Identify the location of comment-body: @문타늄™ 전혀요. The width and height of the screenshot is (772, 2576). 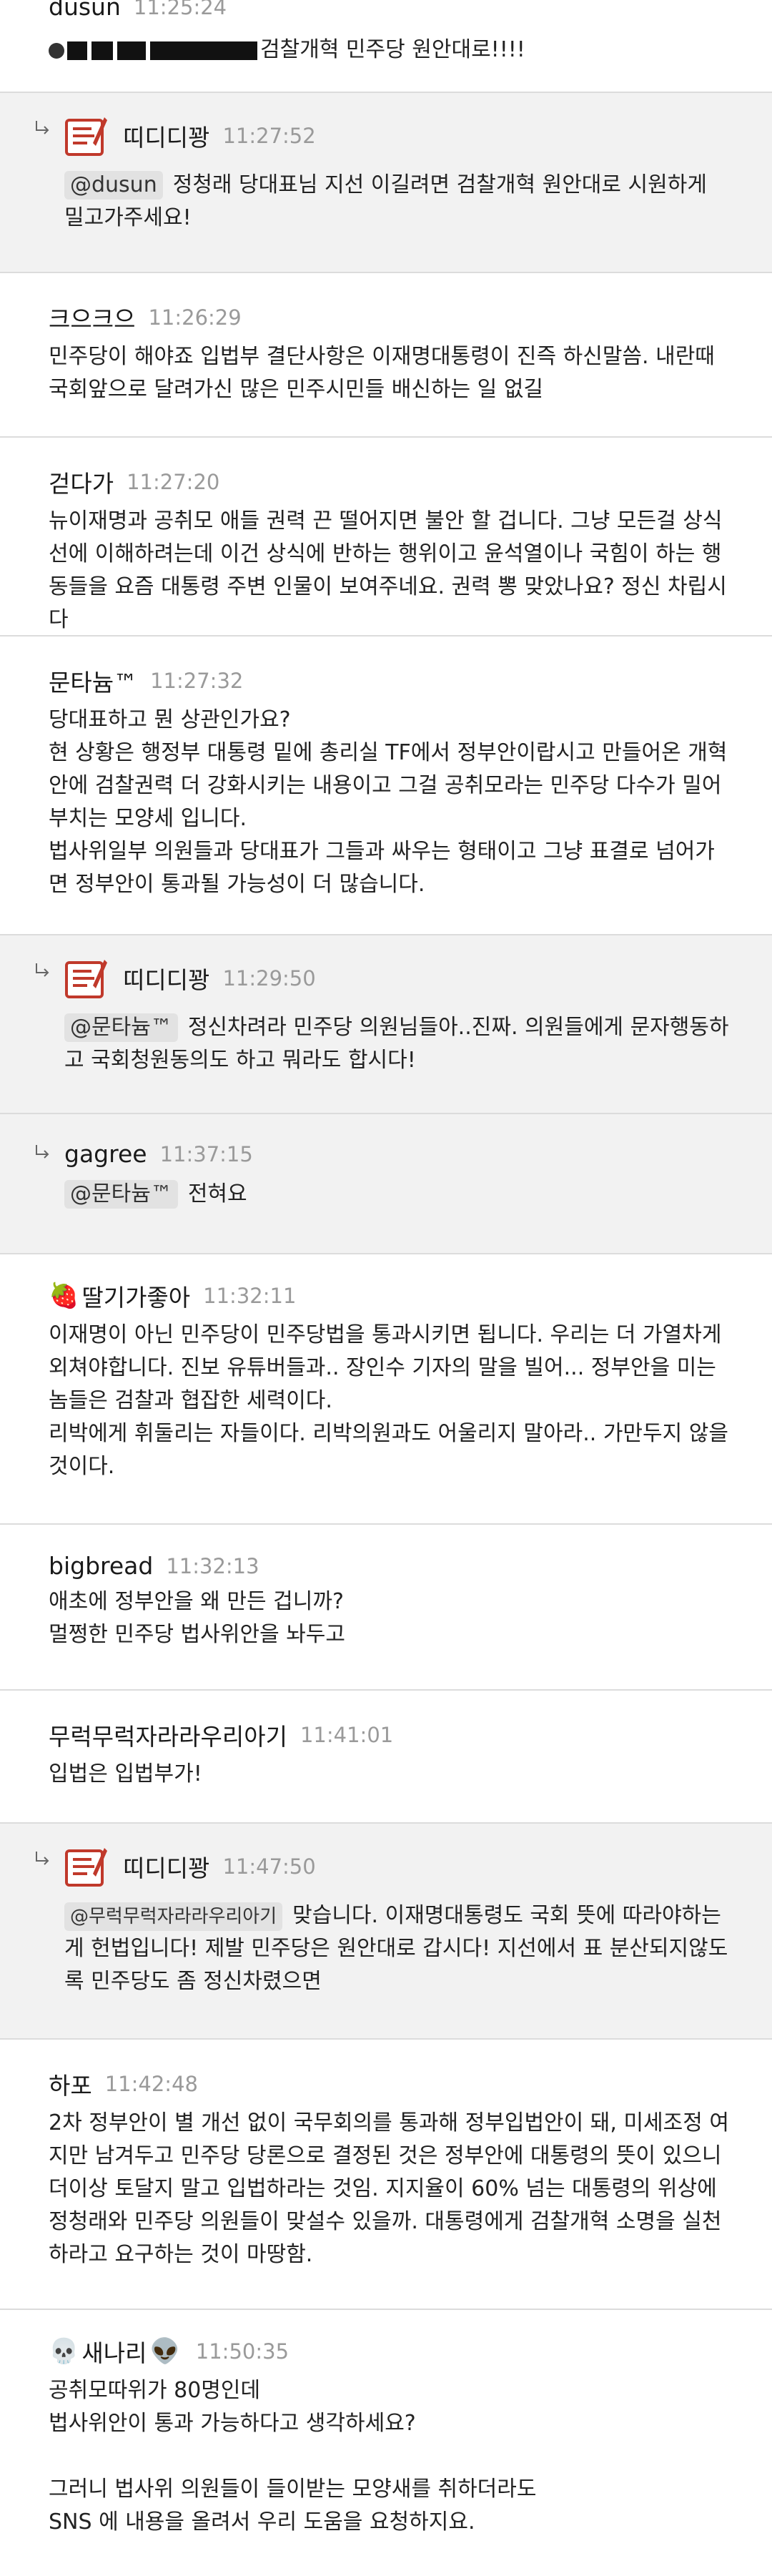
(396, 1194).